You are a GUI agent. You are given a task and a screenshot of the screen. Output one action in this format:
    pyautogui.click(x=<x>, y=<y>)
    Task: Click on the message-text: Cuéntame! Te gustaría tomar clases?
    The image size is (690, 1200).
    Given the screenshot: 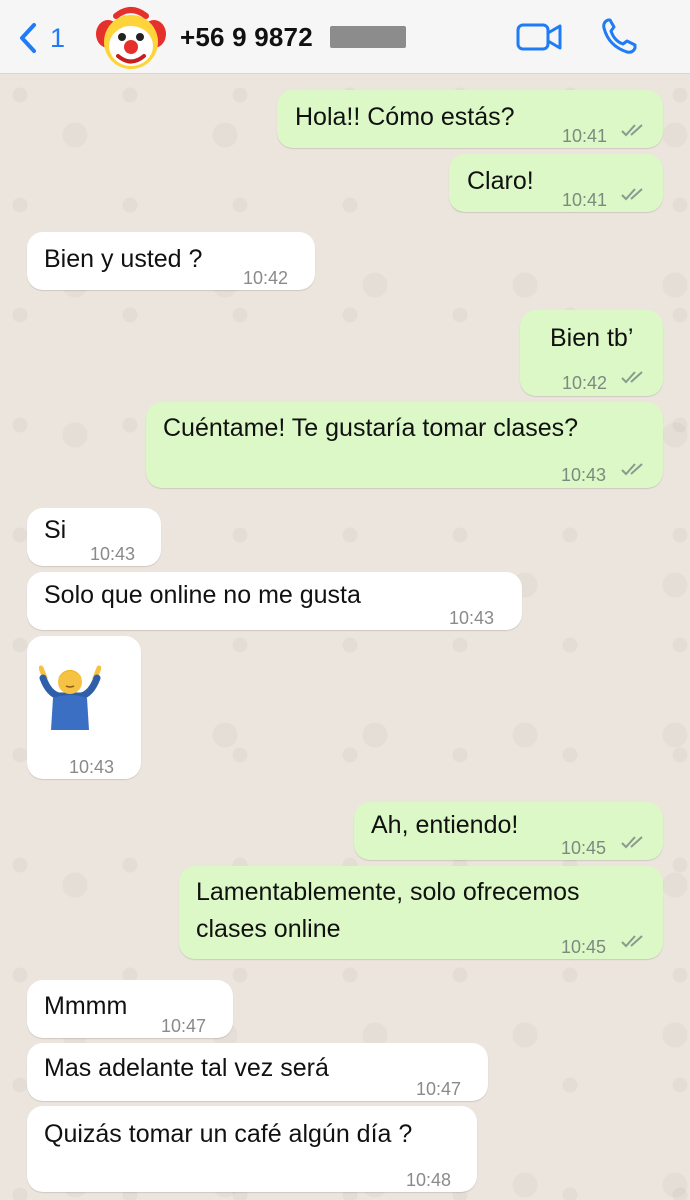 What is the action you would take?
    pyautogui.click(x=371, y=428)
    